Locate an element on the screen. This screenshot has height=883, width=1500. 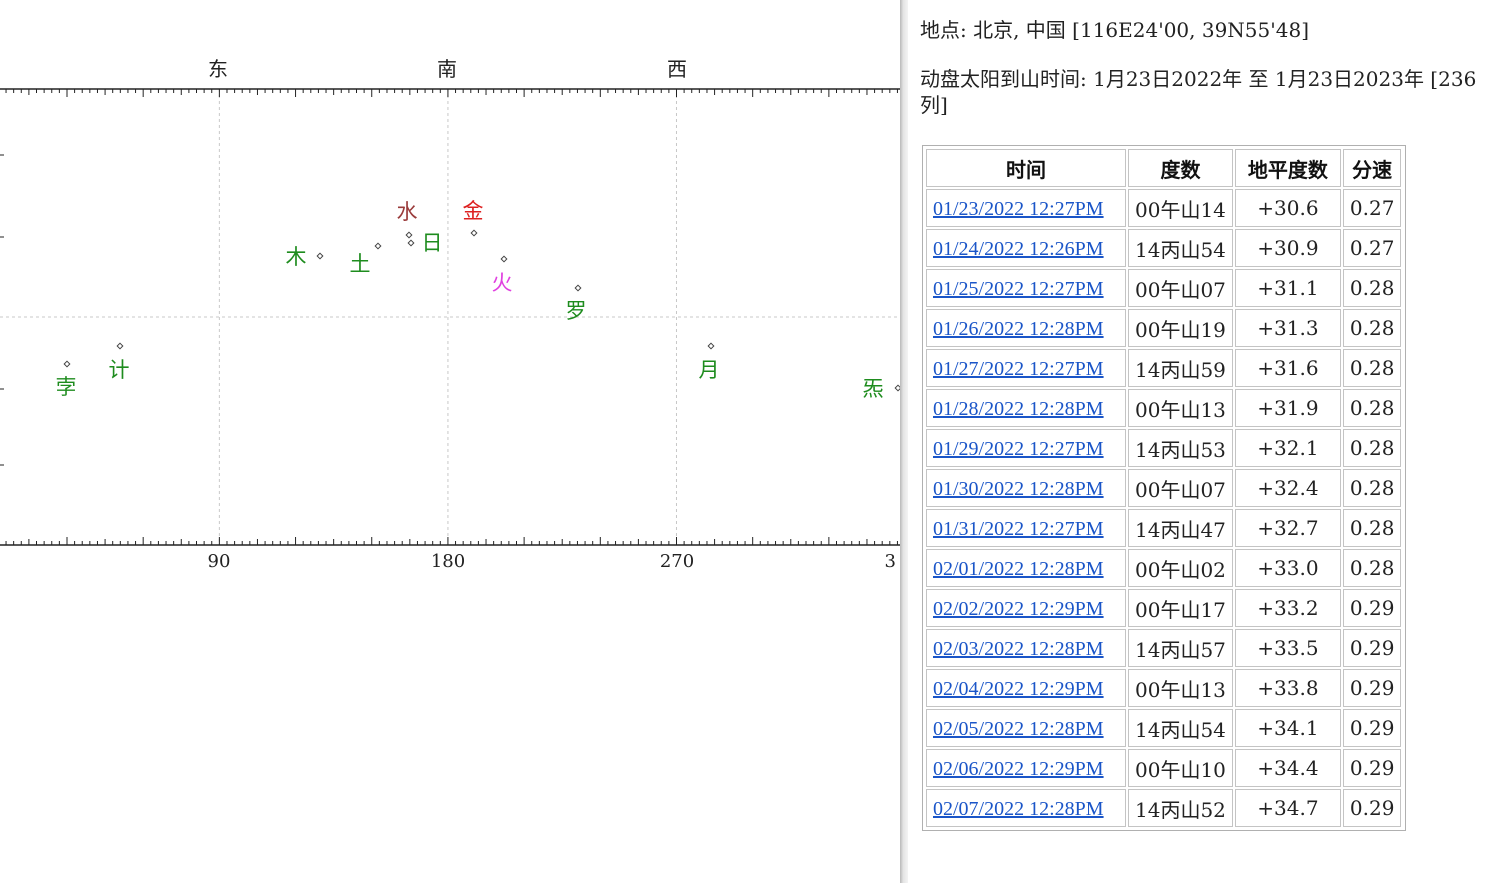
row-time-cell: 02/03/2022 12:28PM is located at coordinates (1026, 648).